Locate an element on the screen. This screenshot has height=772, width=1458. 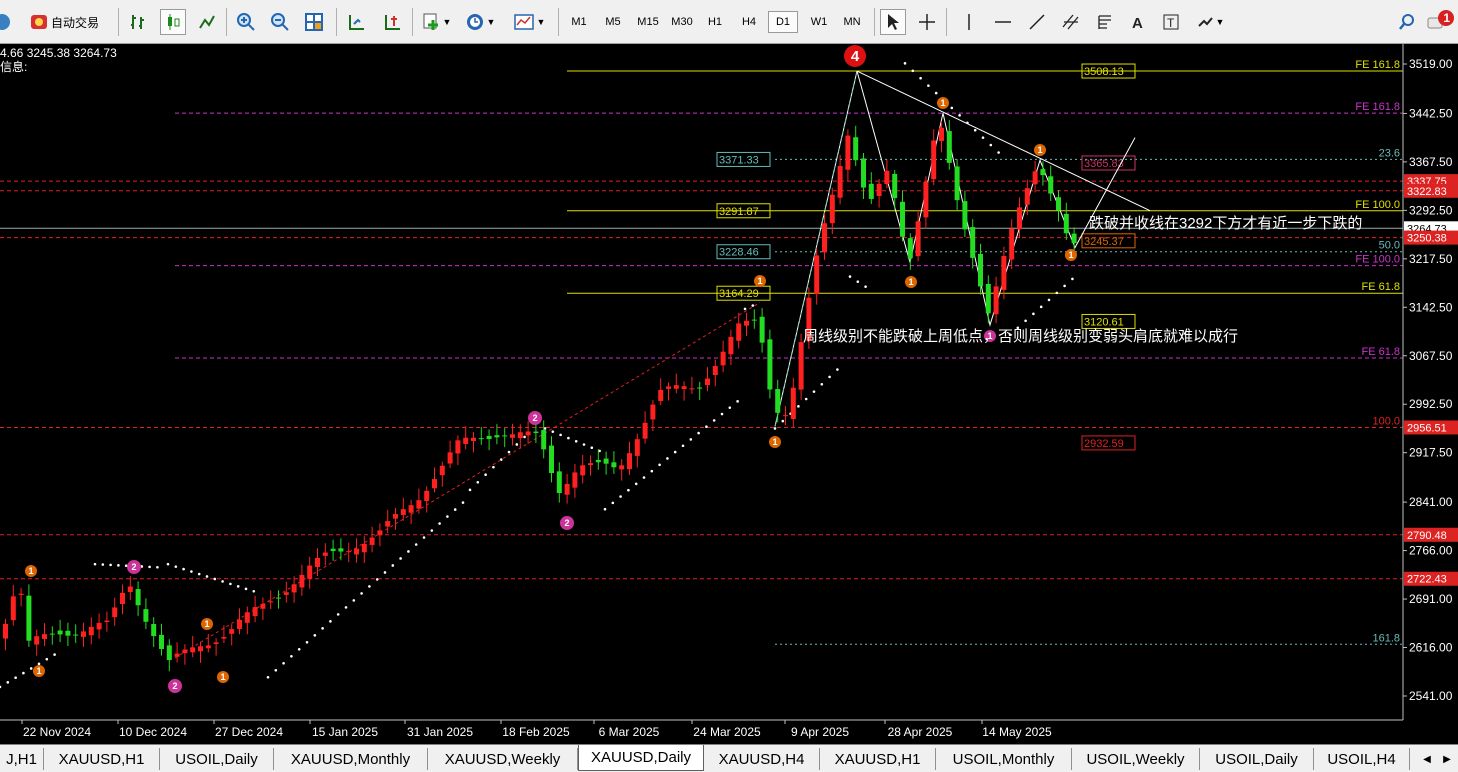
tab-usoil-daily-2: USOIL,Daily is located at coordinates (1257, 759).